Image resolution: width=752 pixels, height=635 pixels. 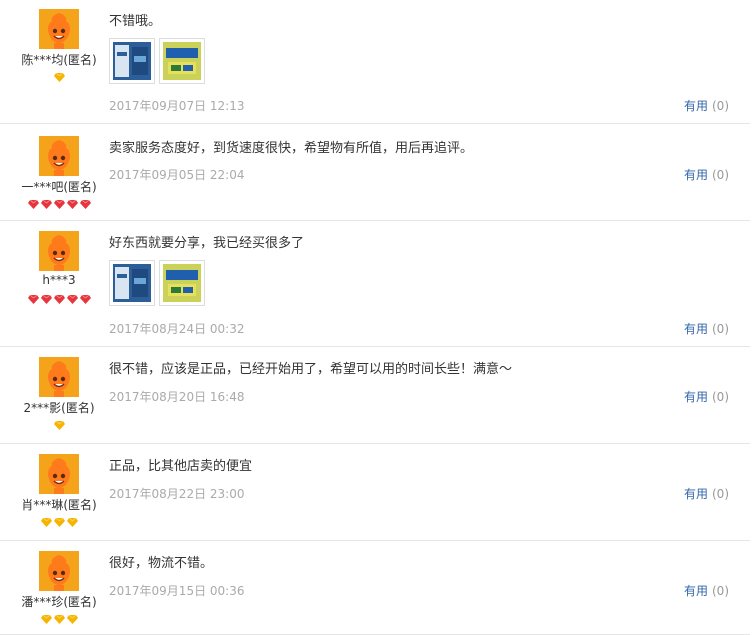 What do you see at coordinates (207, 243) in the screenshot?
I see `review-text: 好东西就要分享，我已经买很多了` at bounding box center [207, 243].